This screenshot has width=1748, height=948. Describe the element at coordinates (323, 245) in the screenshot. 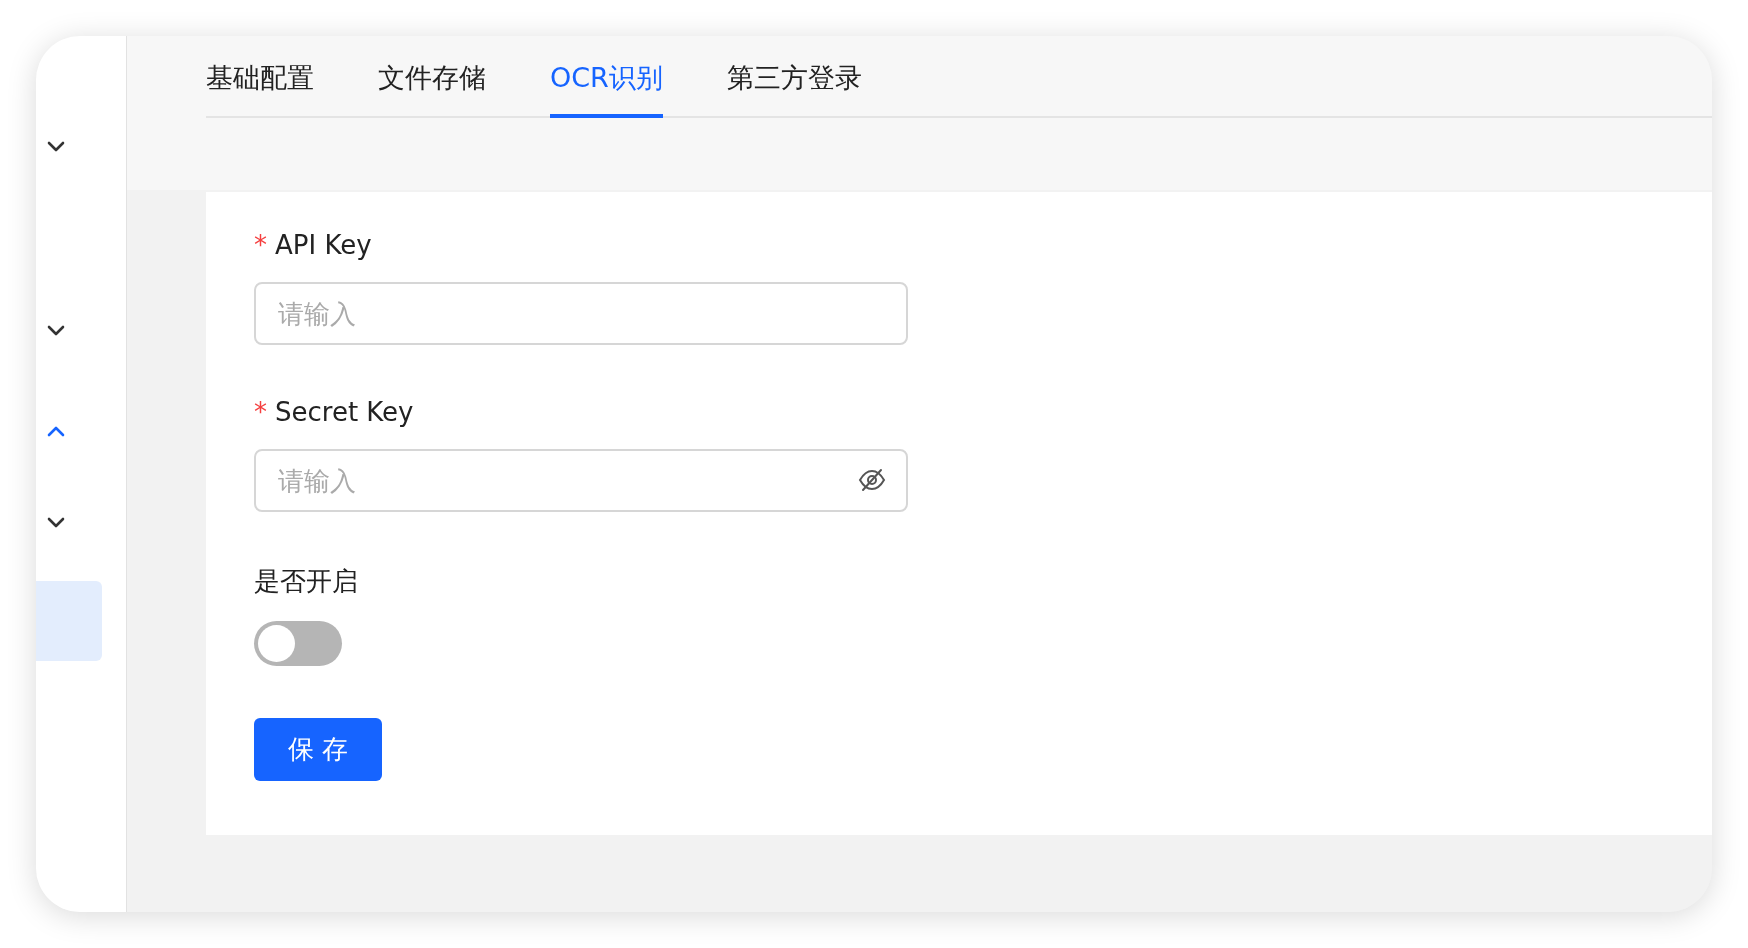

I see `field-label: API Key` at that location.